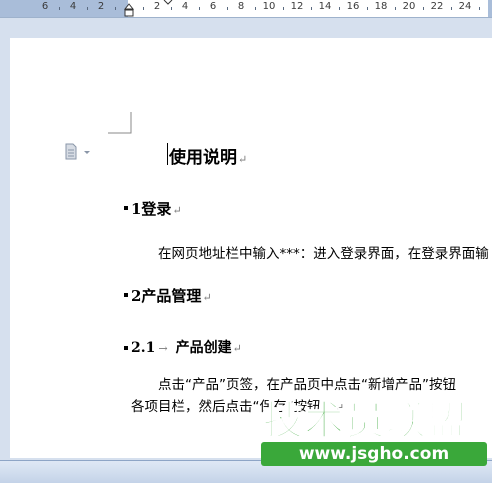 This screenshot has height=483, width=492. Describe the element at coordinates (437, 6) in the screenshot. I see `ruler-number: 22` at that location.